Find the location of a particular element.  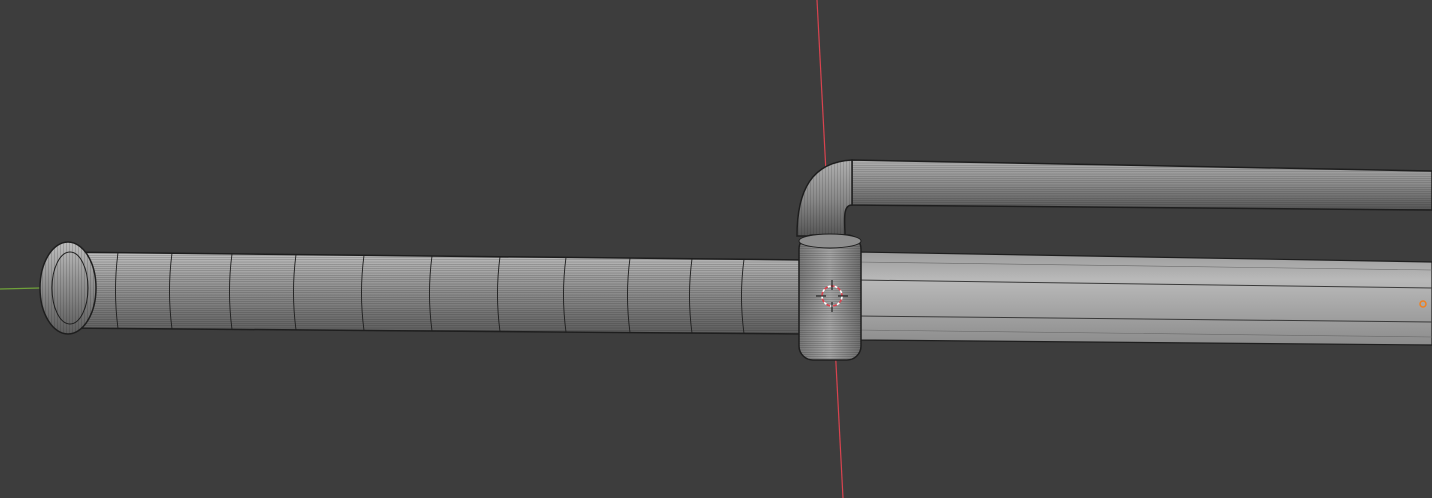

blade is located at coordinates (1144, 298).